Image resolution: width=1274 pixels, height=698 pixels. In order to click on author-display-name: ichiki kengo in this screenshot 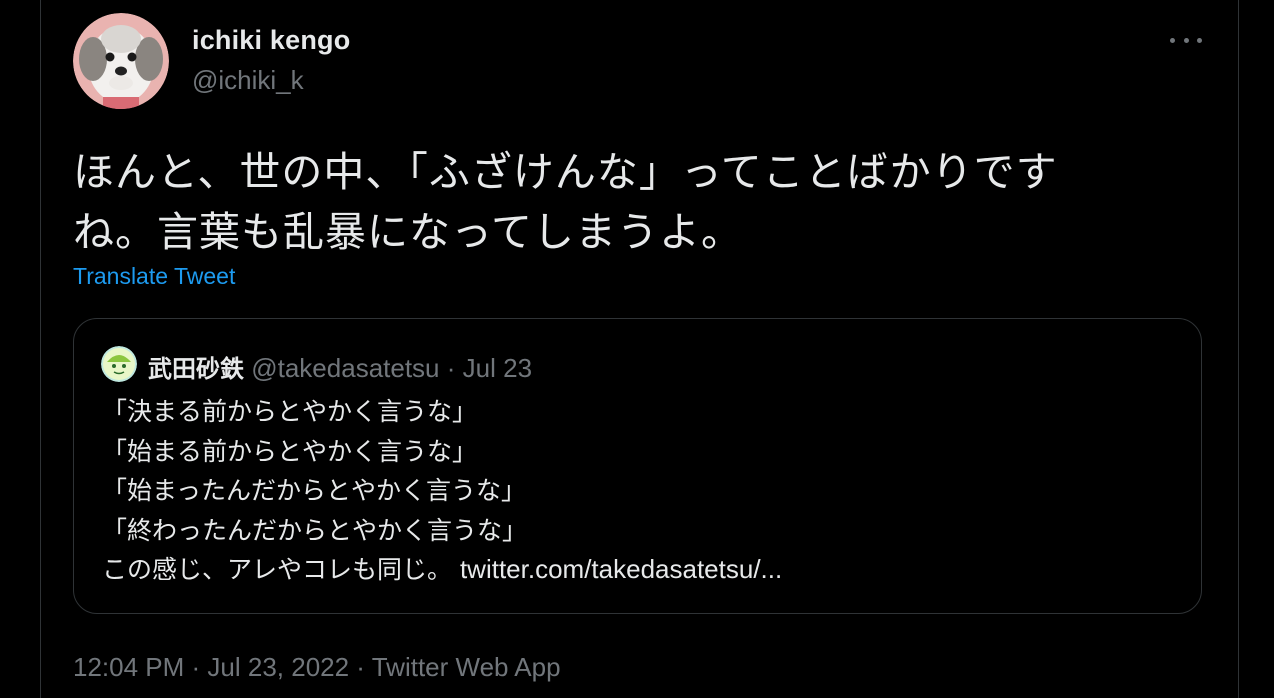, I will do `click(271, 40)`.